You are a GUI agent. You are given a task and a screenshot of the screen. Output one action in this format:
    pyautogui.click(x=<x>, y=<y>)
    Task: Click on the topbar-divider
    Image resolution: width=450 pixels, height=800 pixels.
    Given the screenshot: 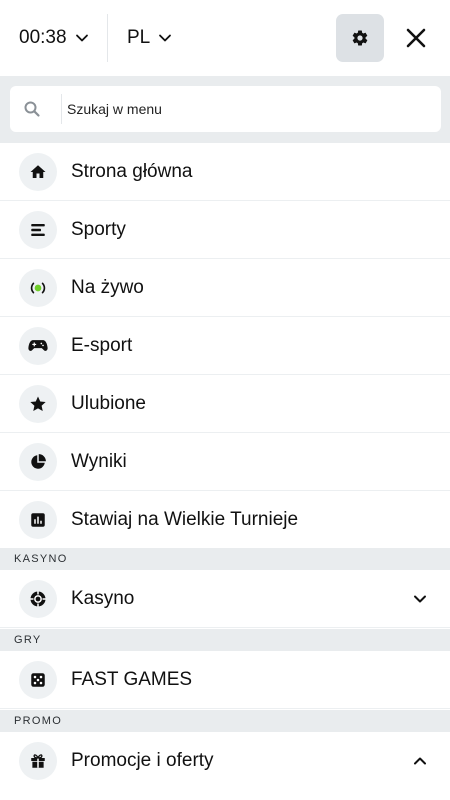 What is the action you would take?
    pyautogui.click(x=107, y=38)
    